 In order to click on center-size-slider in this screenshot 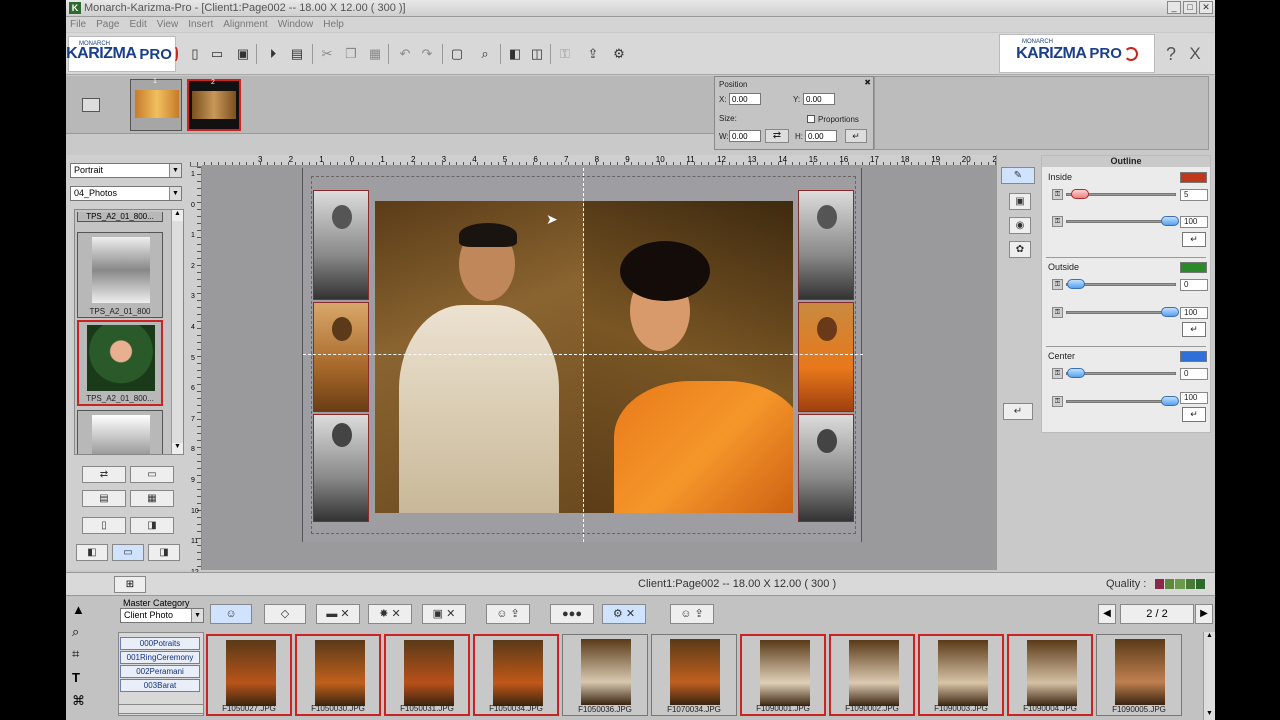, I will do `click(1121, 373)`.